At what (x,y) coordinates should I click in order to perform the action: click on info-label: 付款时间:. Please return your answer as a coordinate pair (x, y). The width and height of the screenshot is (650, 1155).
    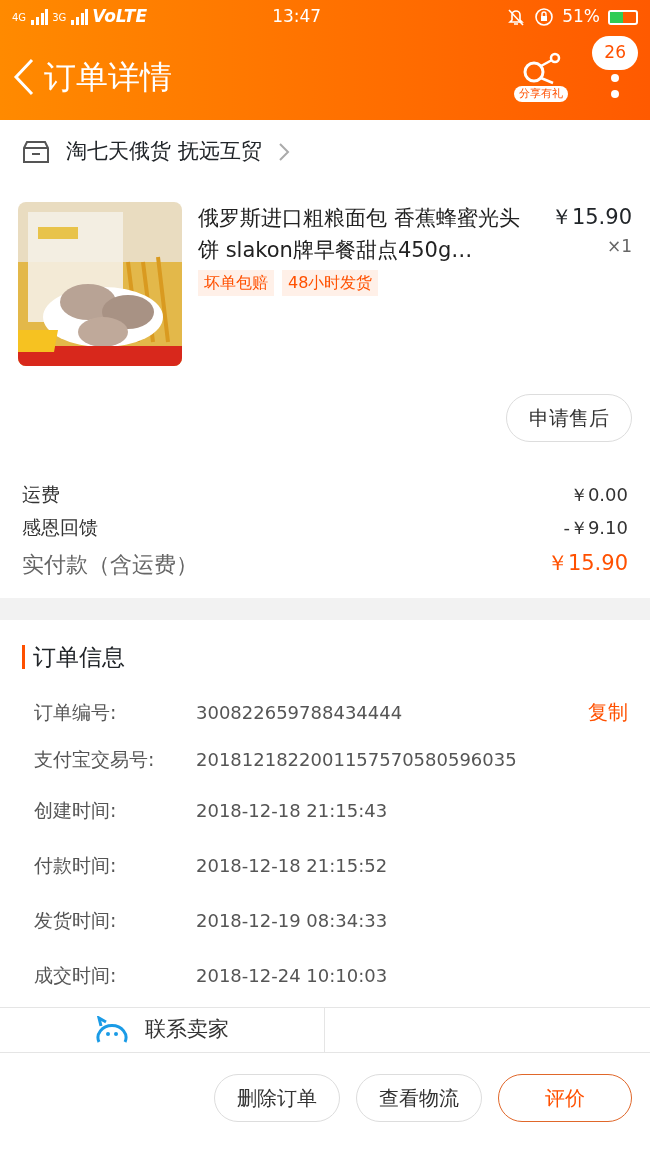
    Looking at the image, I should click on (76, 865).